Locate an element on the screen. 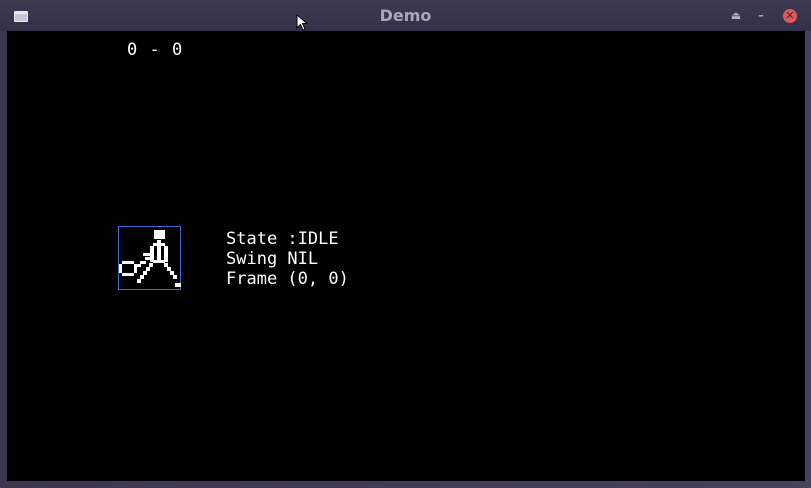  score-display: 0 - 0 is located at coordinates (155, 50).